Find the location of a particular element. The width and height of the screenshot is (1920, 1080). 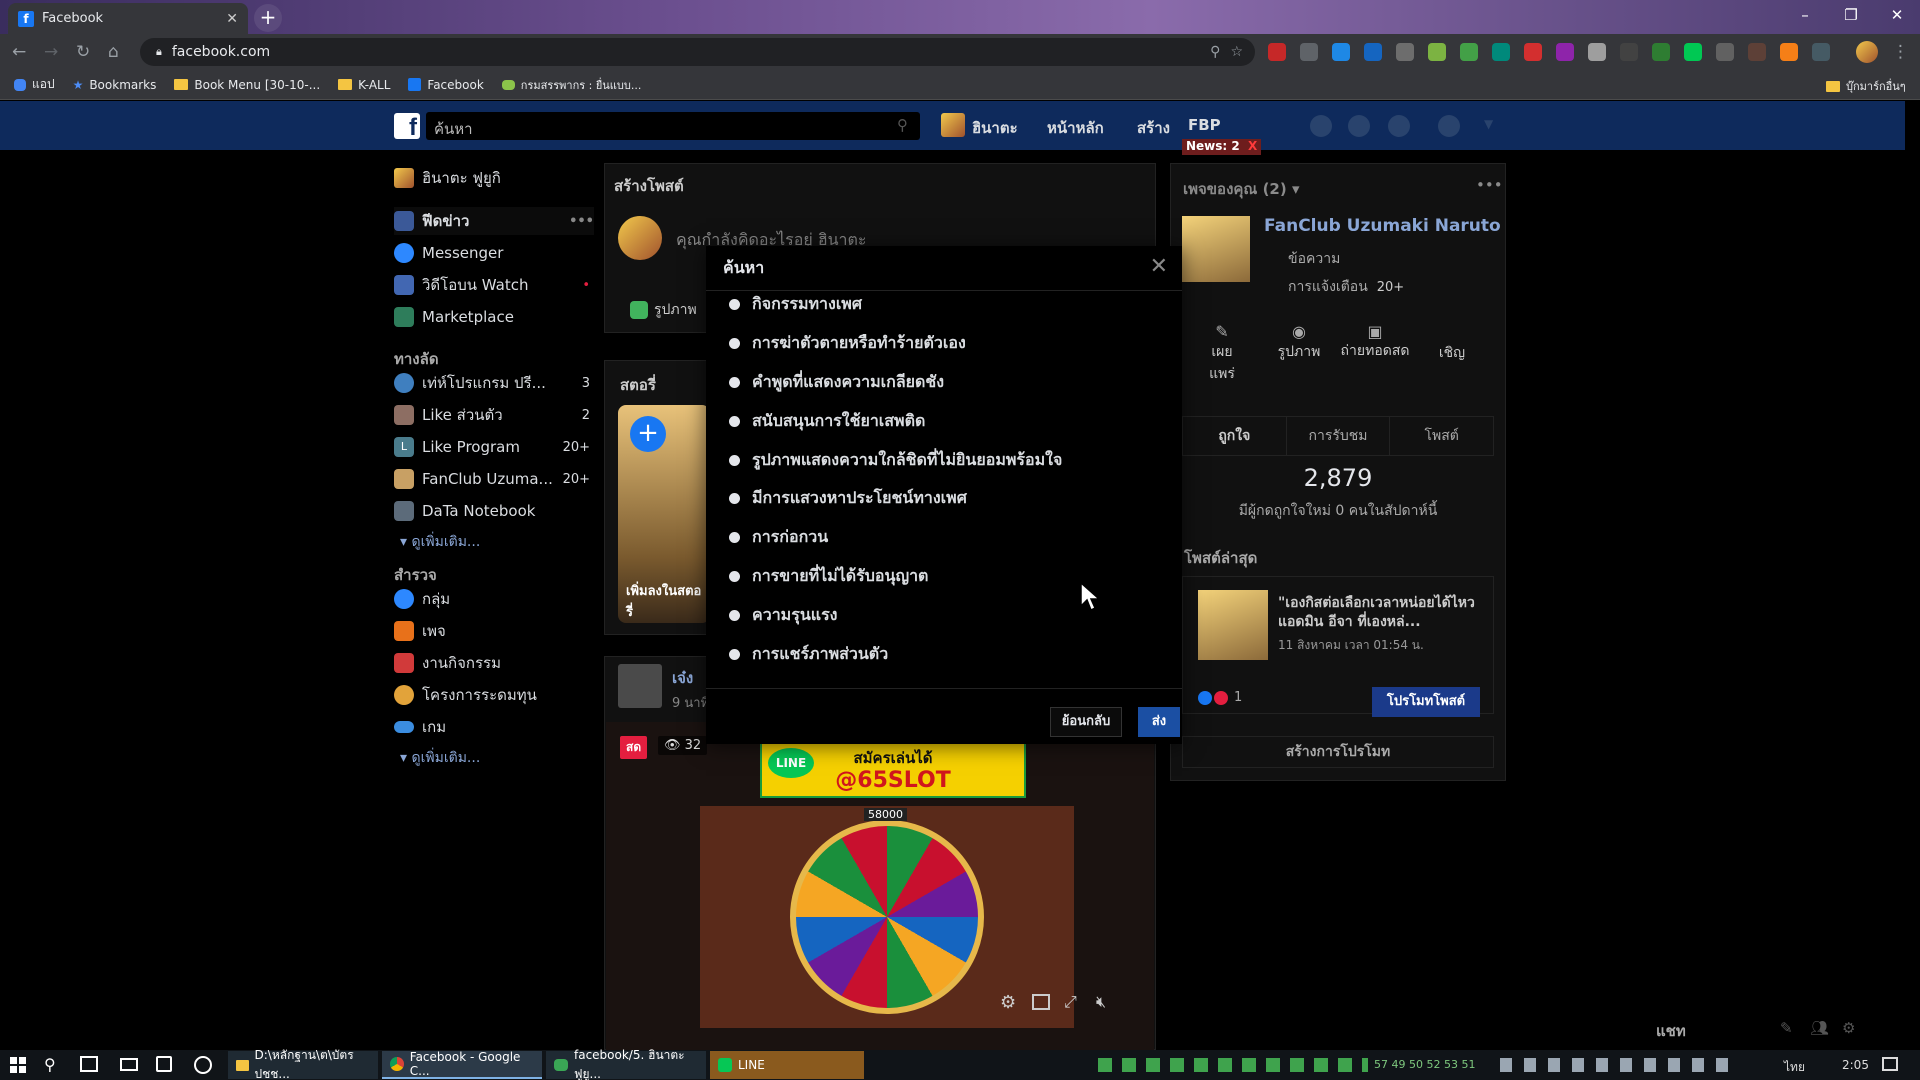

report-option: การแชร์ภาพส่วนตัว is located at coordinates (808, 654).